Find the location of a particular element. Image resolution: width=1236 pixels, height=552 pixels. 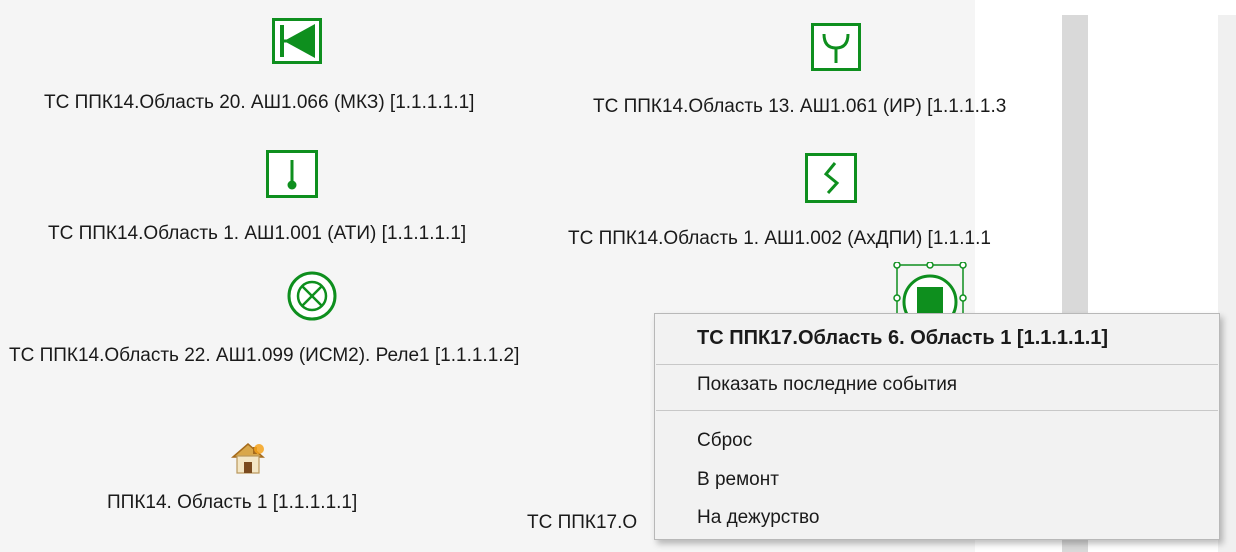

house-icon is located at coordinates (248, 458).